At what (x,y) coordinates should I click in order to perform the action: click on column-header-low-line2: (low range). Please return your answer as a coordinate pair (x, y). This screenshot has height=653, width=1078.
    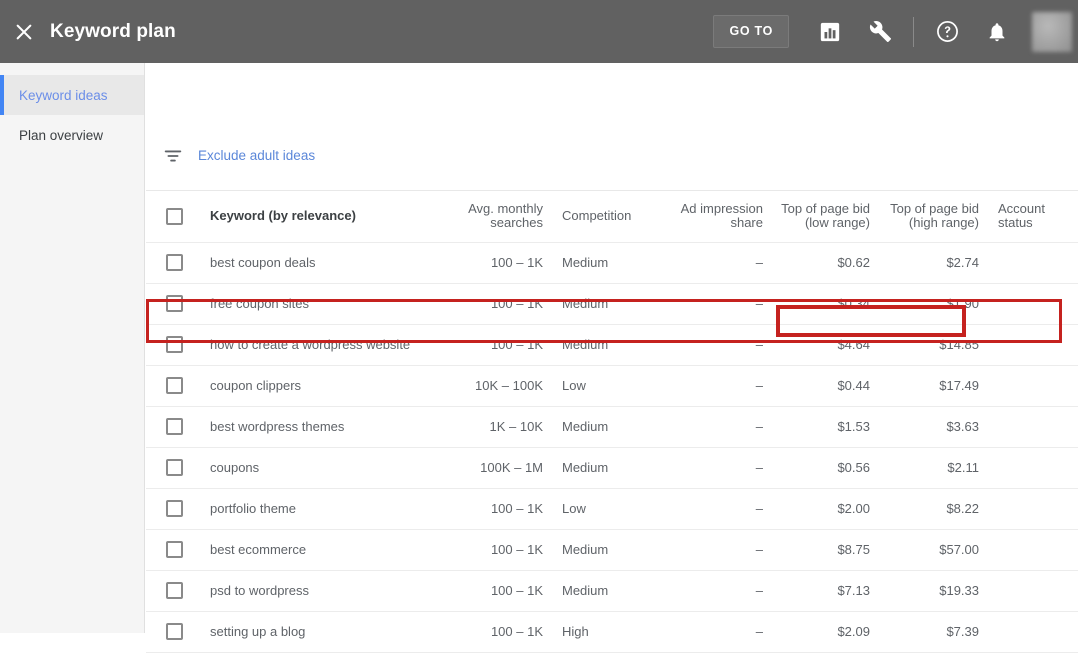
    Looking at the image, I should click on (837, 223).